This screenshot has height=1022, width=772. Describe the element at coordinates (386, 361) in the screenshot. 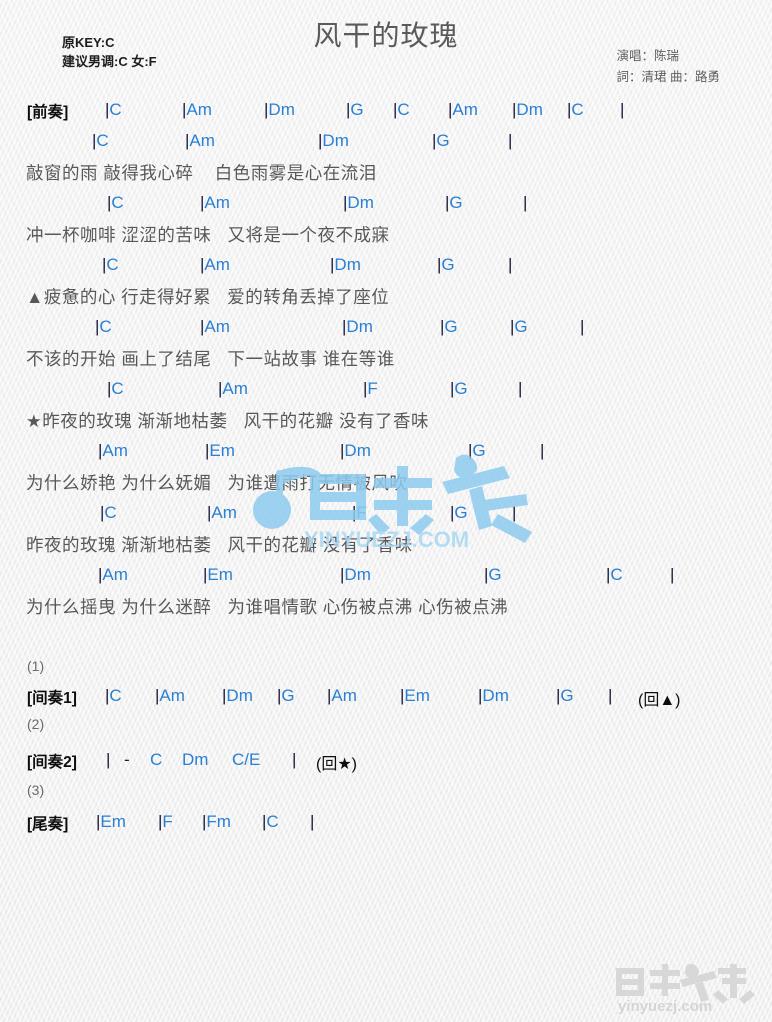

I see `lyric-row: 不该的开始 画上了结尾 下一站故事 谁在等谁` at that location.